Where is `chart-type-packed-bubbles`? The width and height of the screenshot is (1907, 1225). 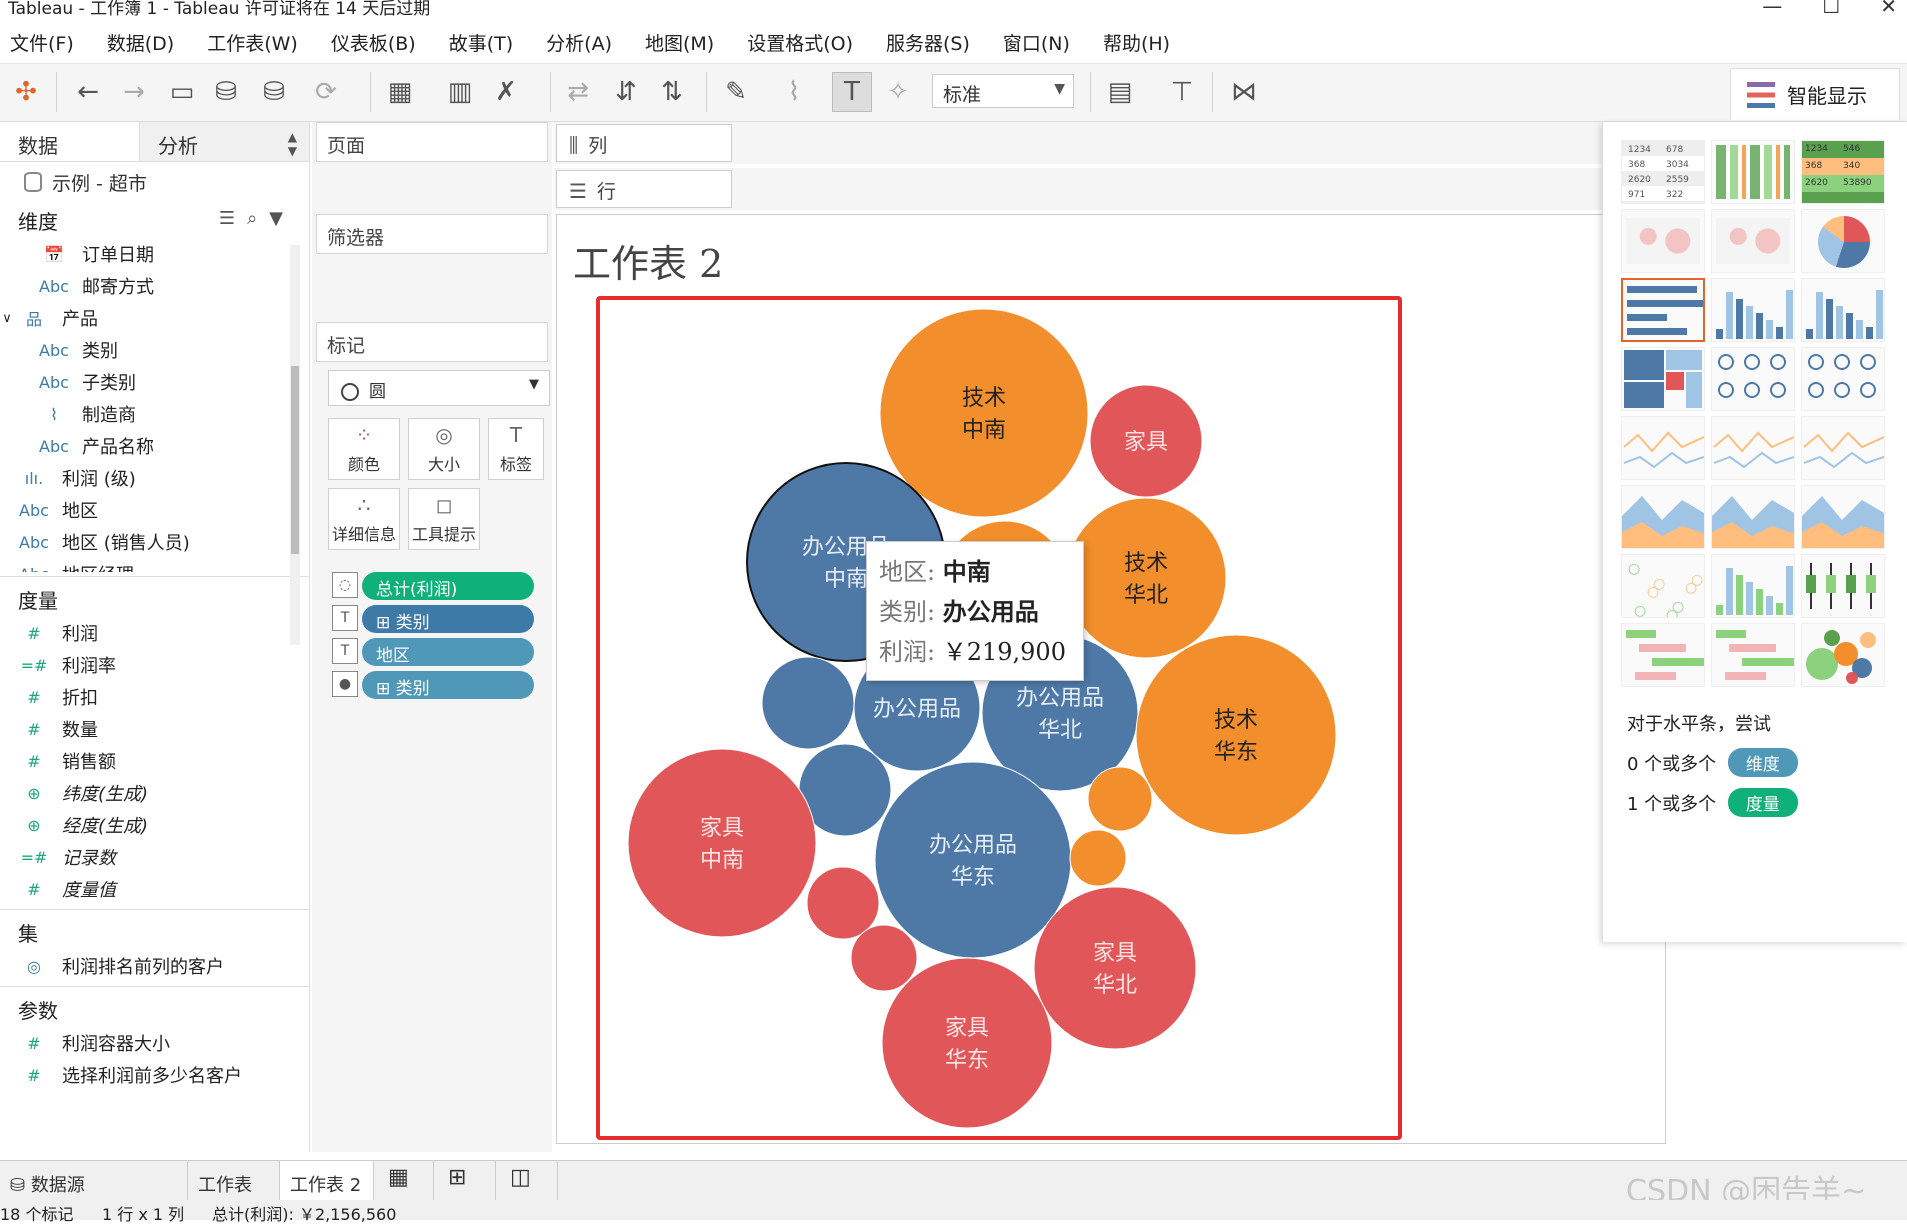
chart-type-packed-bubbles is located at coordinates (1843, 655).